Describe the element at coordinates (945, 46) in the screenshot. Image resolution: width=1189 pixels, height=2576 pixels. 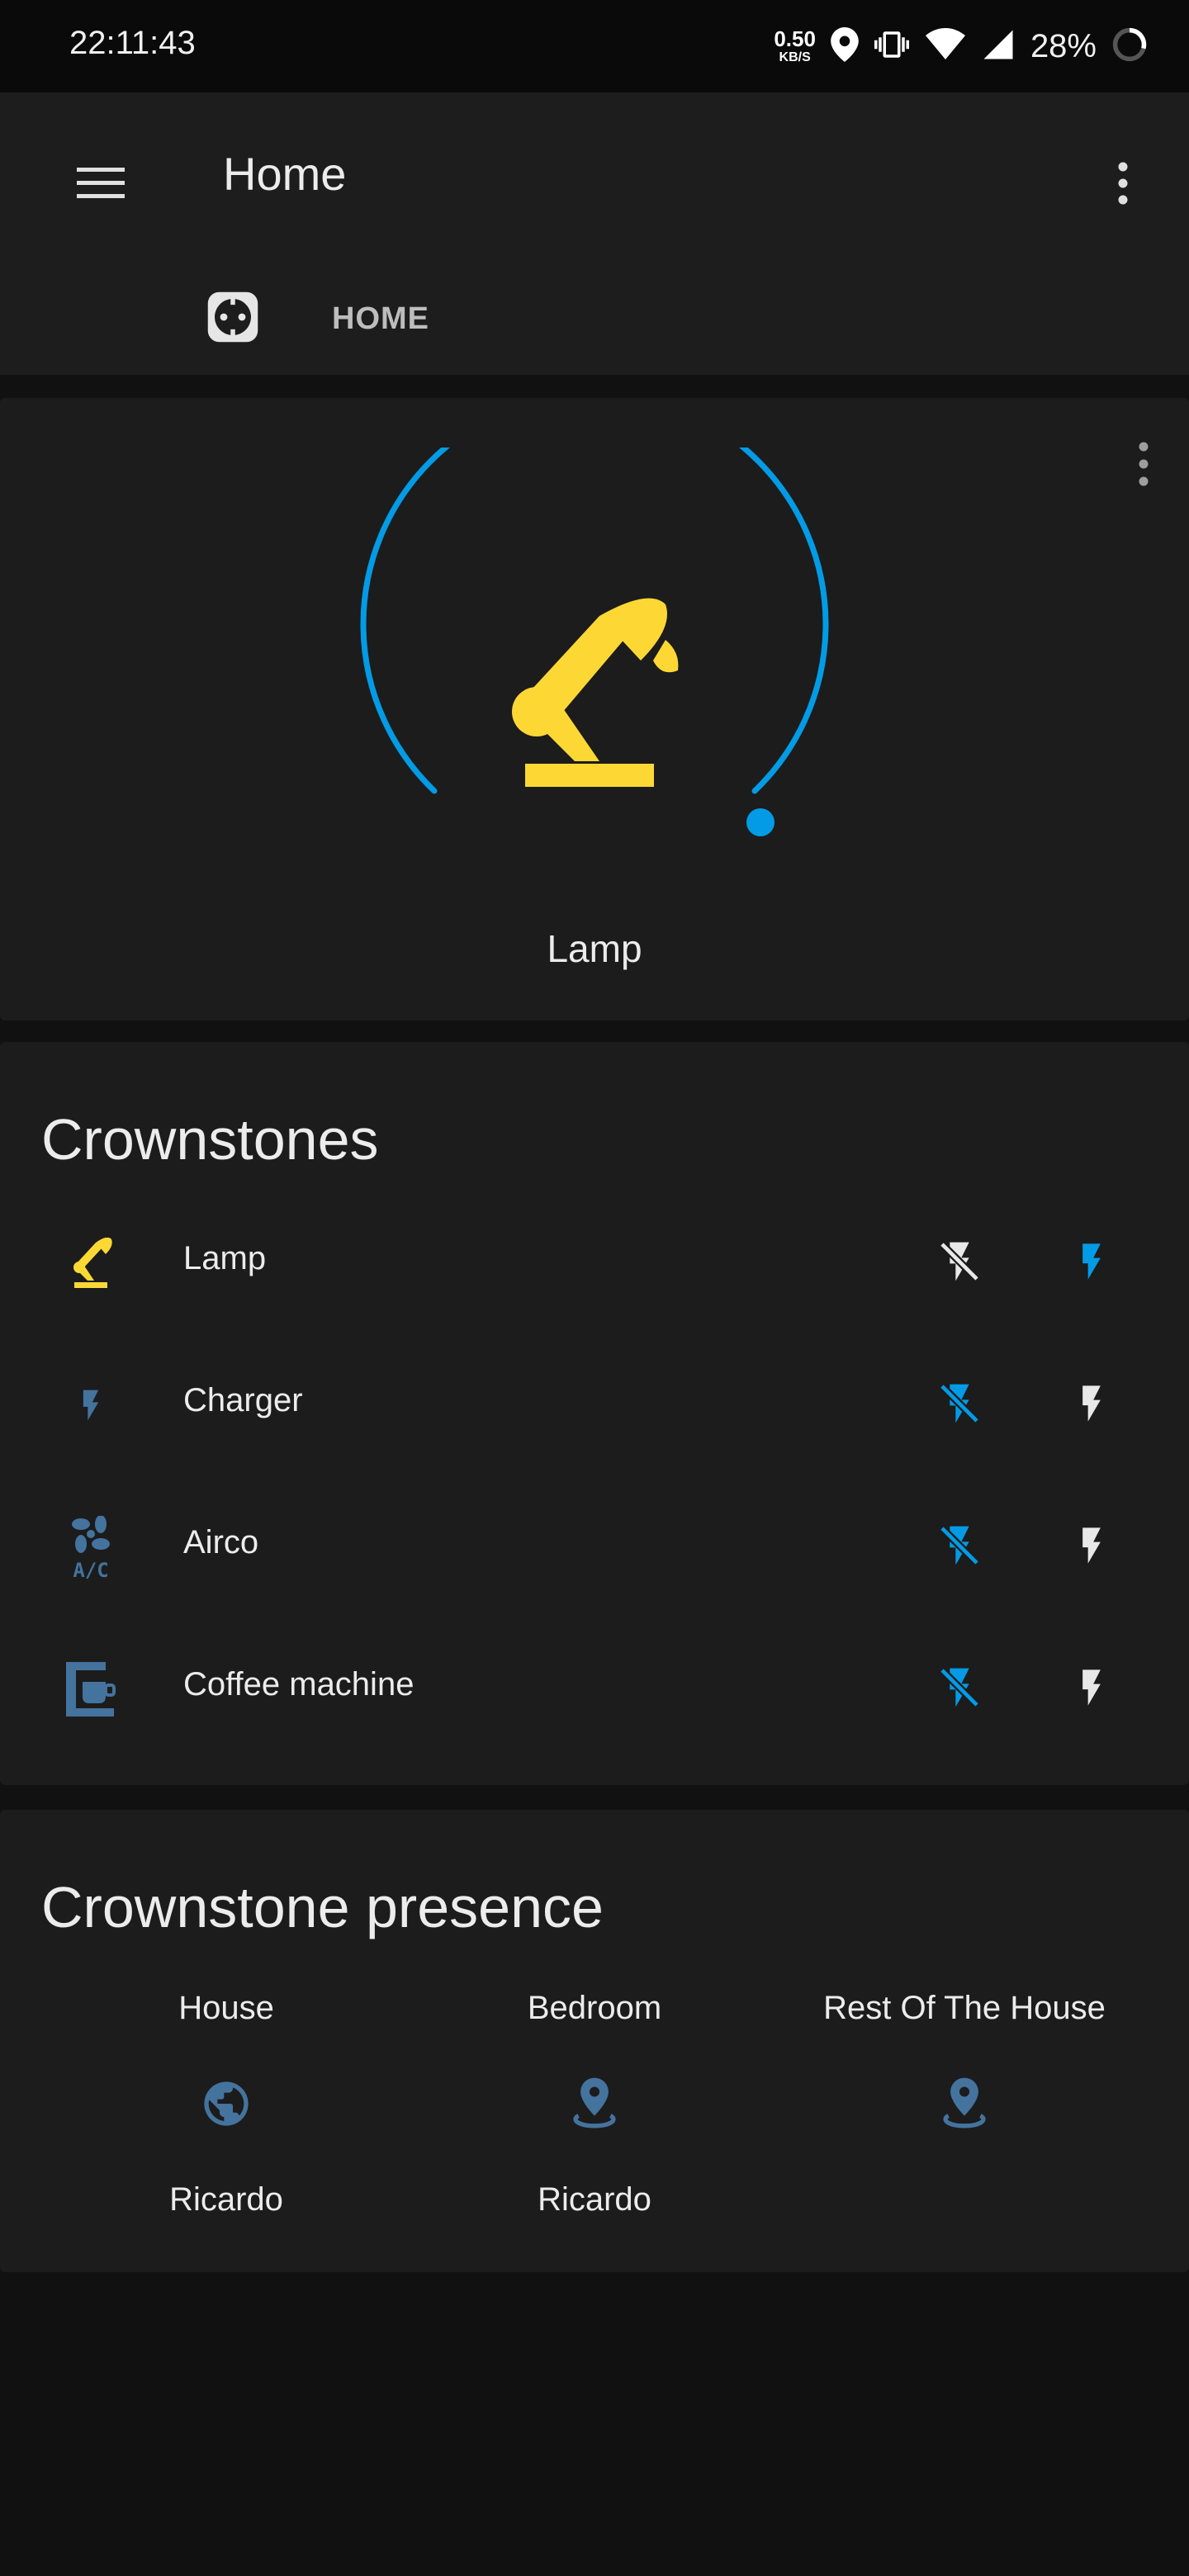
I see `wifi-icon` at that location.